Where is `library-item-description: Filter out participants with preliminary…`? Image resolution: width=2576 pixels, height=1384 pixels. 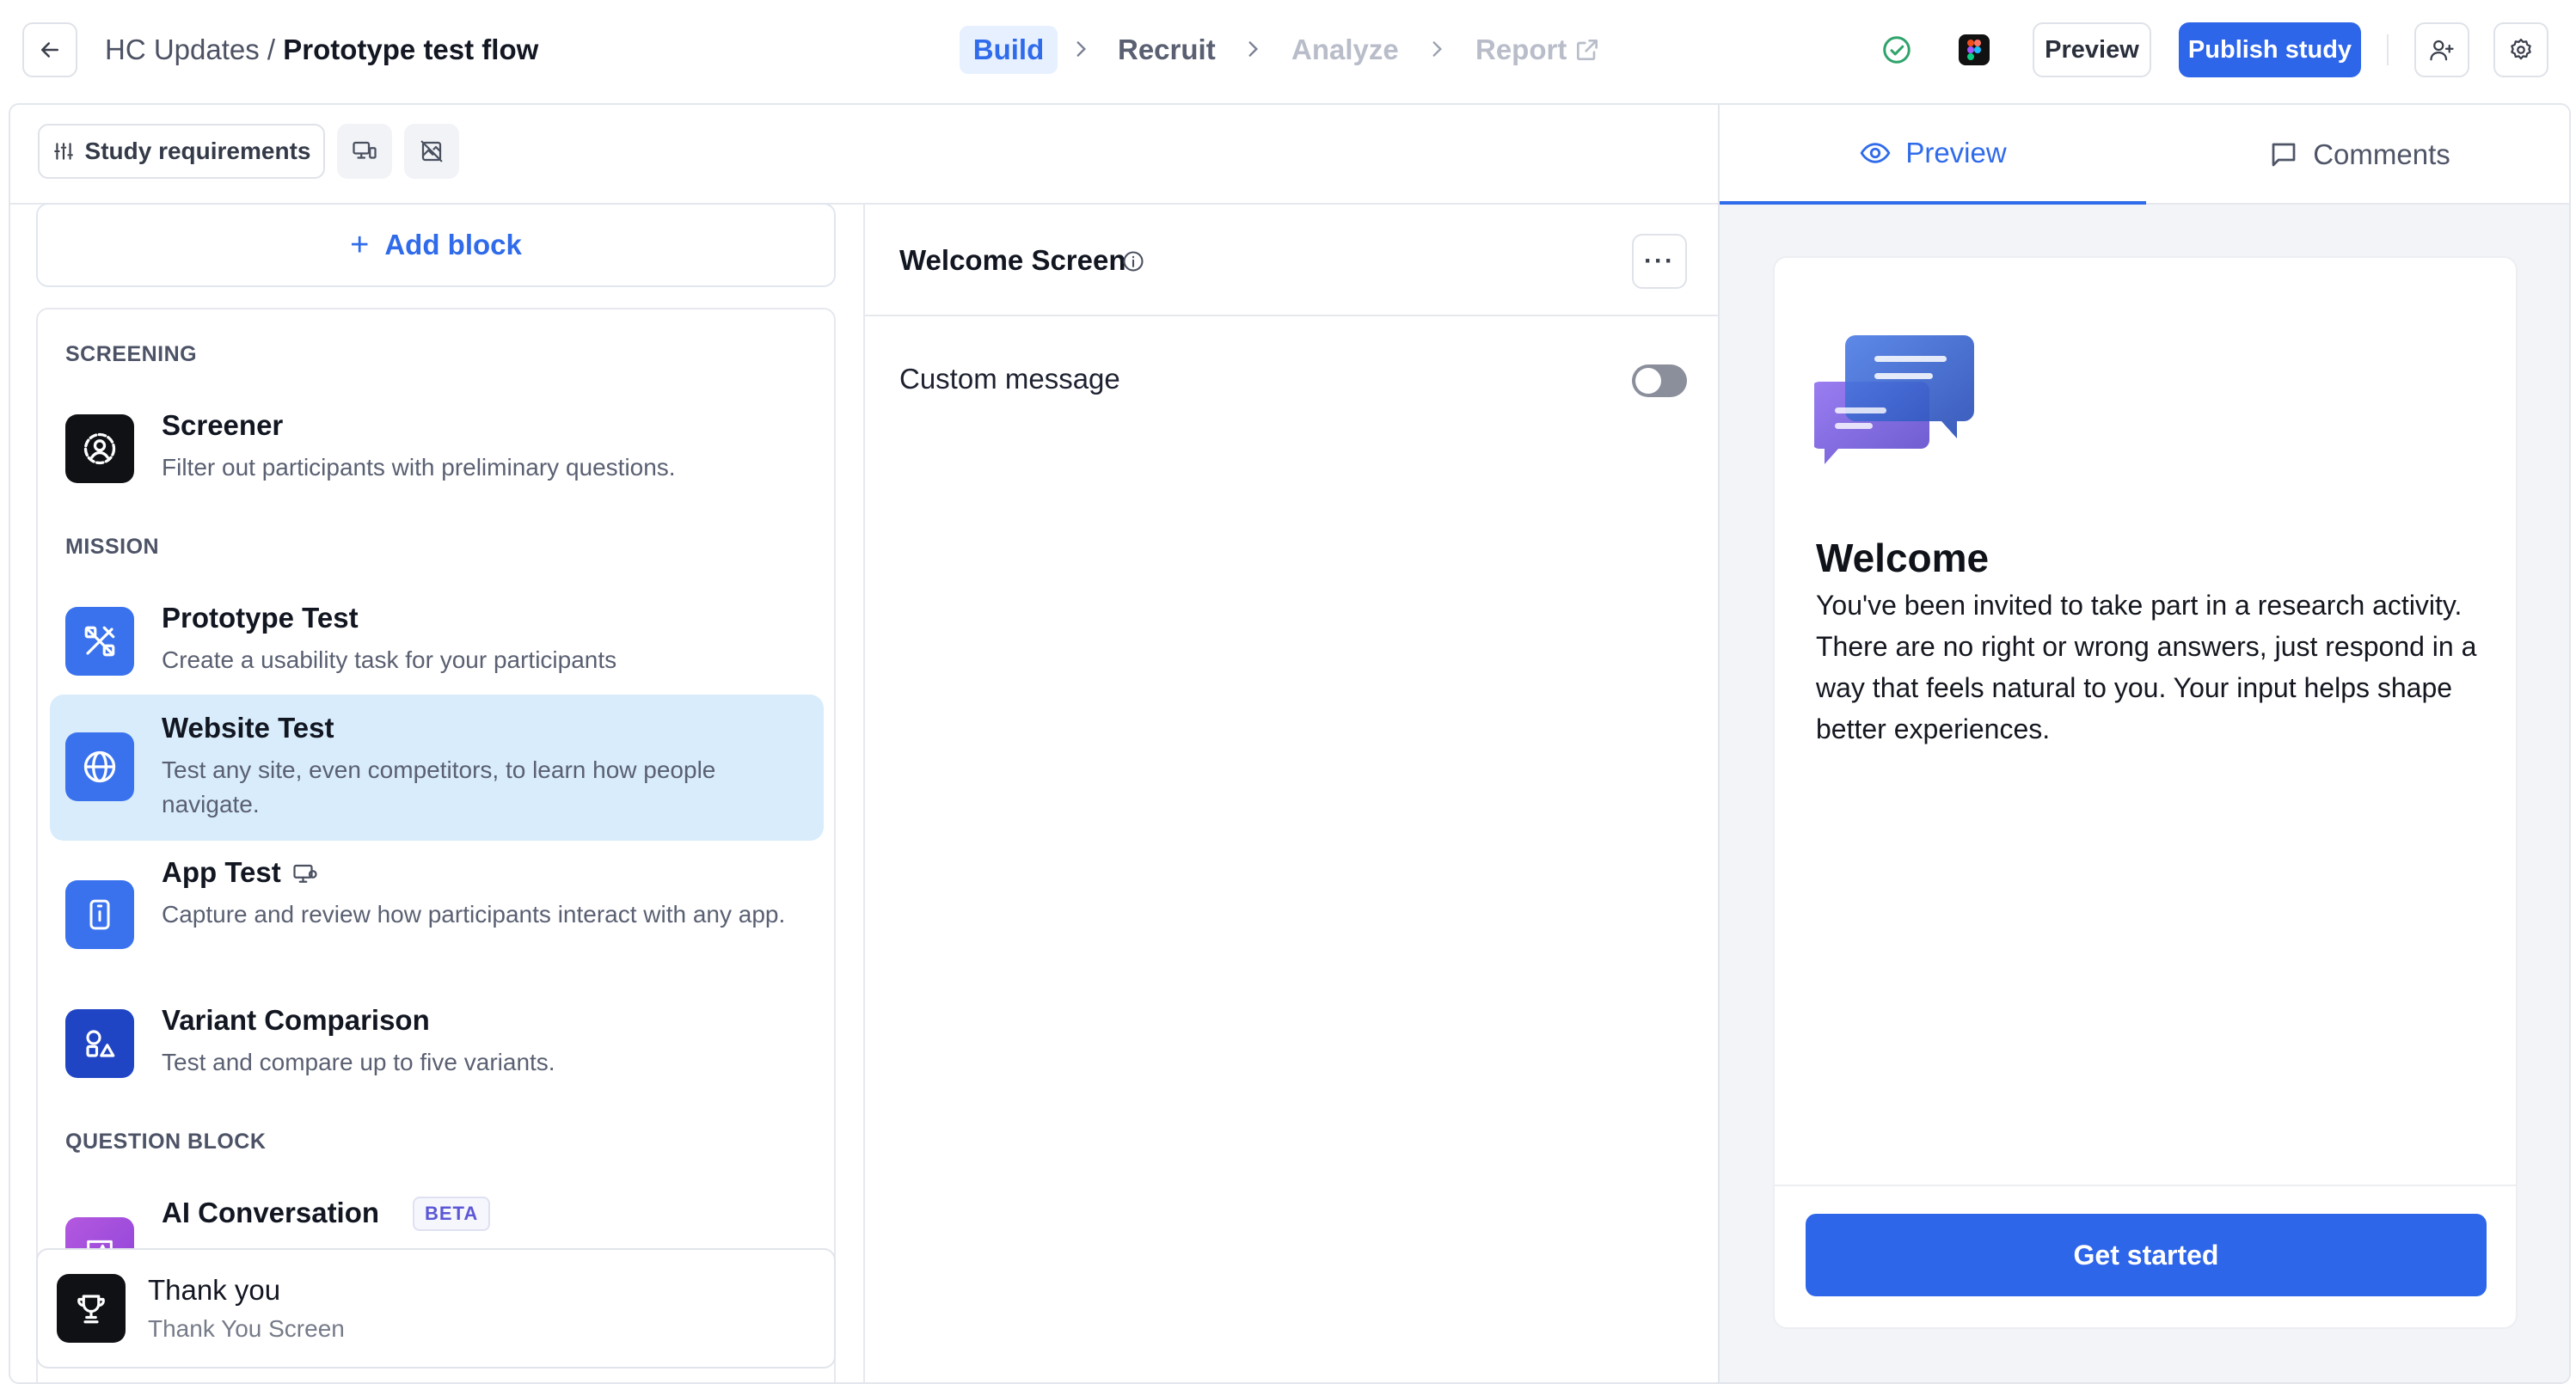 library-item-description: Filter out participants with preliminary… is located at coordinates (419, 468).